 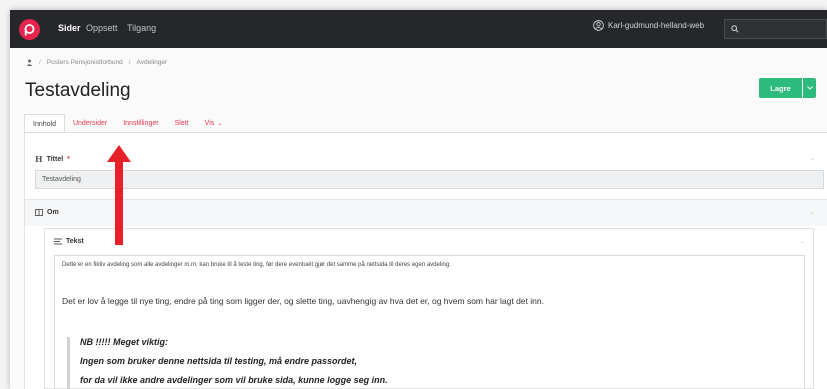 I want to click on title-field-header: H Tittel *, so click(x=52, y=159).